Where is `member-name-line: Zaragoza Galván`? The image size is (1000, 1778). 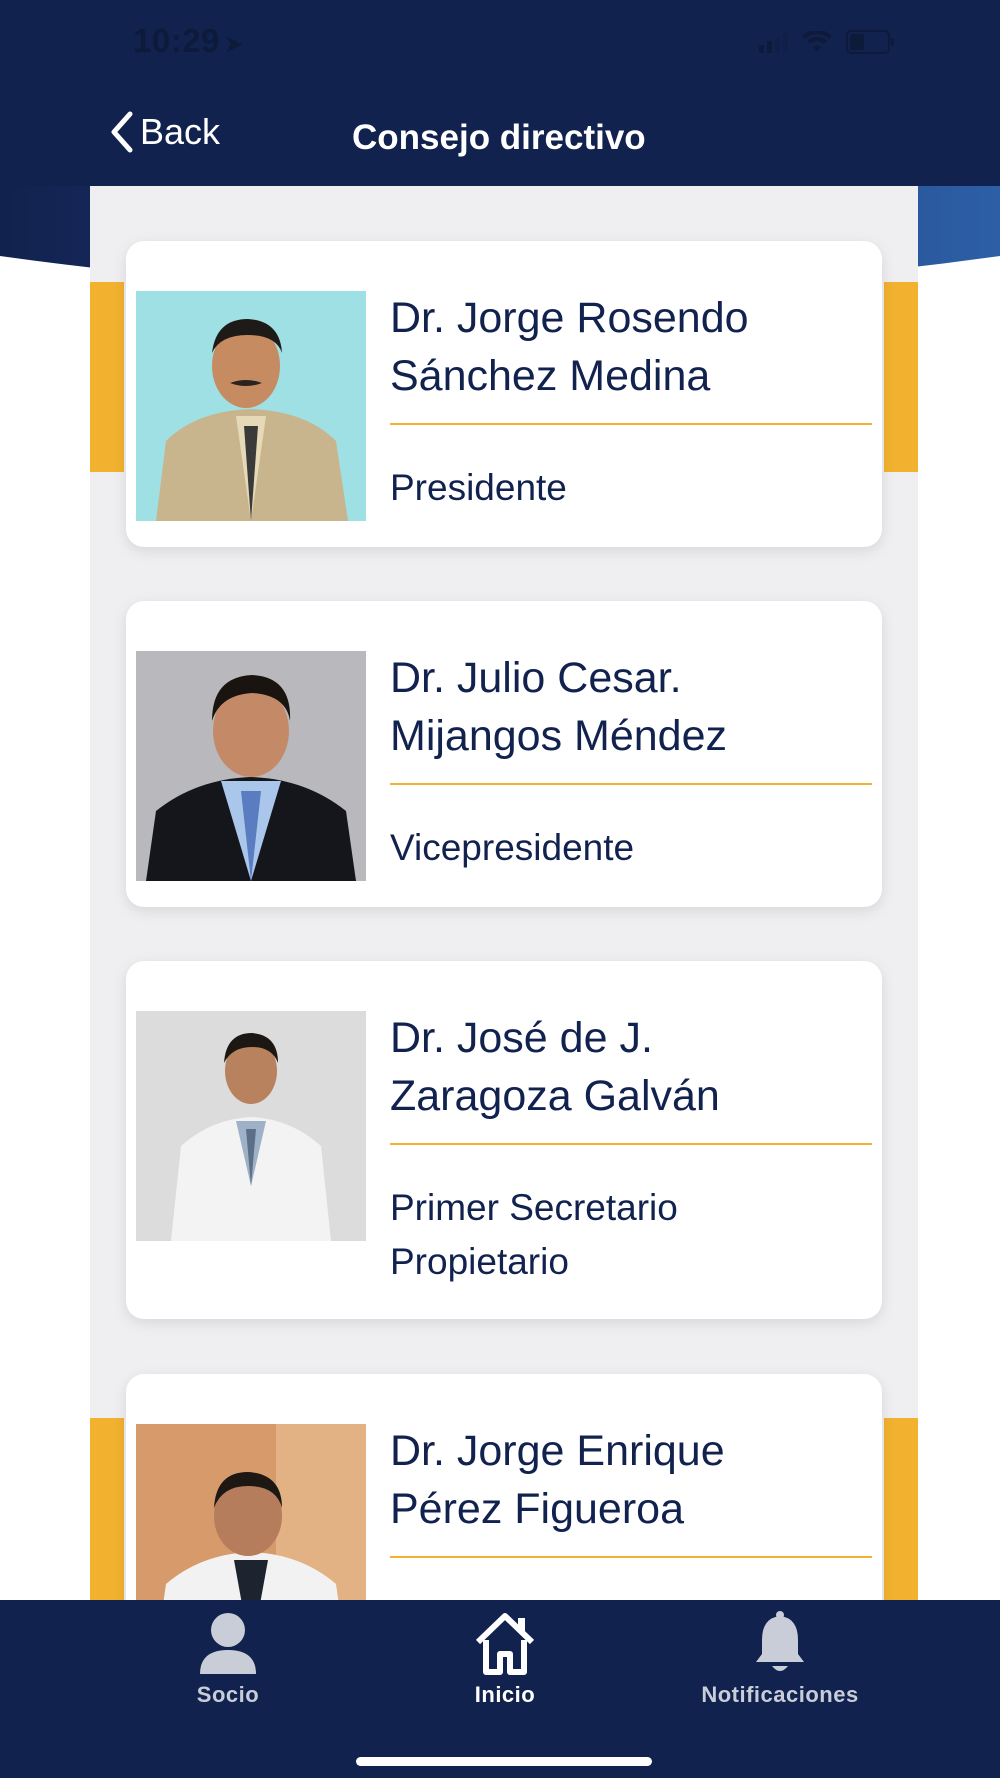 member-name-line: Zaragoza Galván is located at coordinates (555, 1096).